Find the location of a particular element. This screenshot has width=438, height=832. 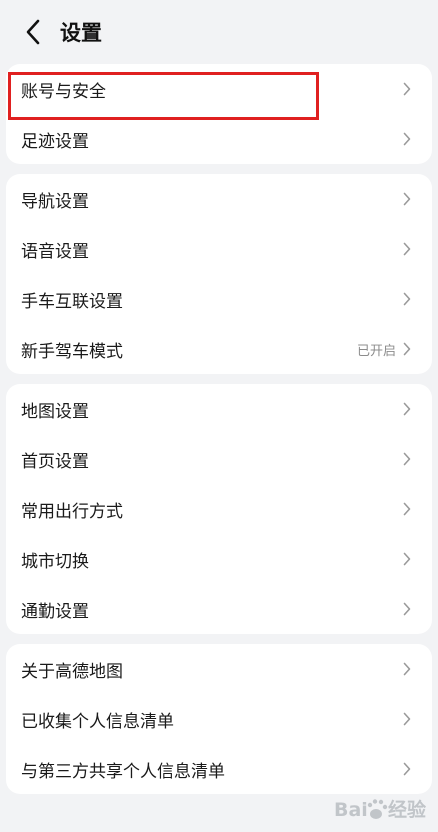

settings-item-collected-info: 已收集个人信息清单 is located at coordinates (219, 719).